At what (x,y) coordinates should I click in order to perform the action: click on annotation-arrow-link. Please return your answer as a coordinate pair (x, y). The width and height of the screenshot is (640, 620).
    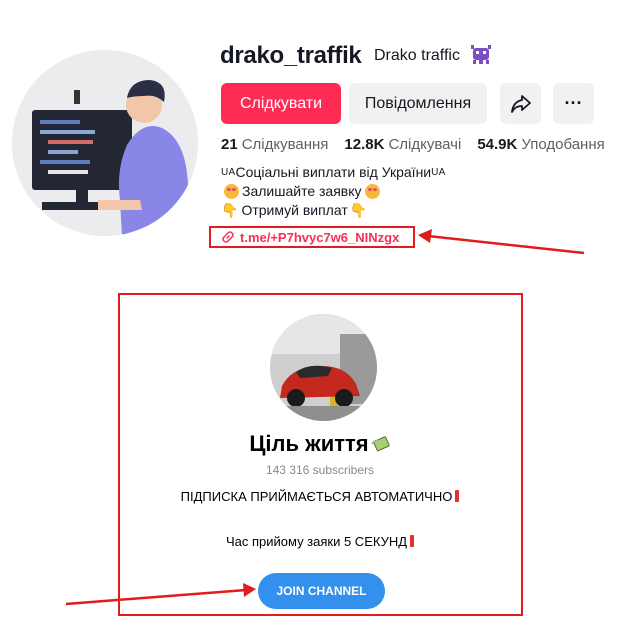
    Looking at the image, I should click on (501, 242).